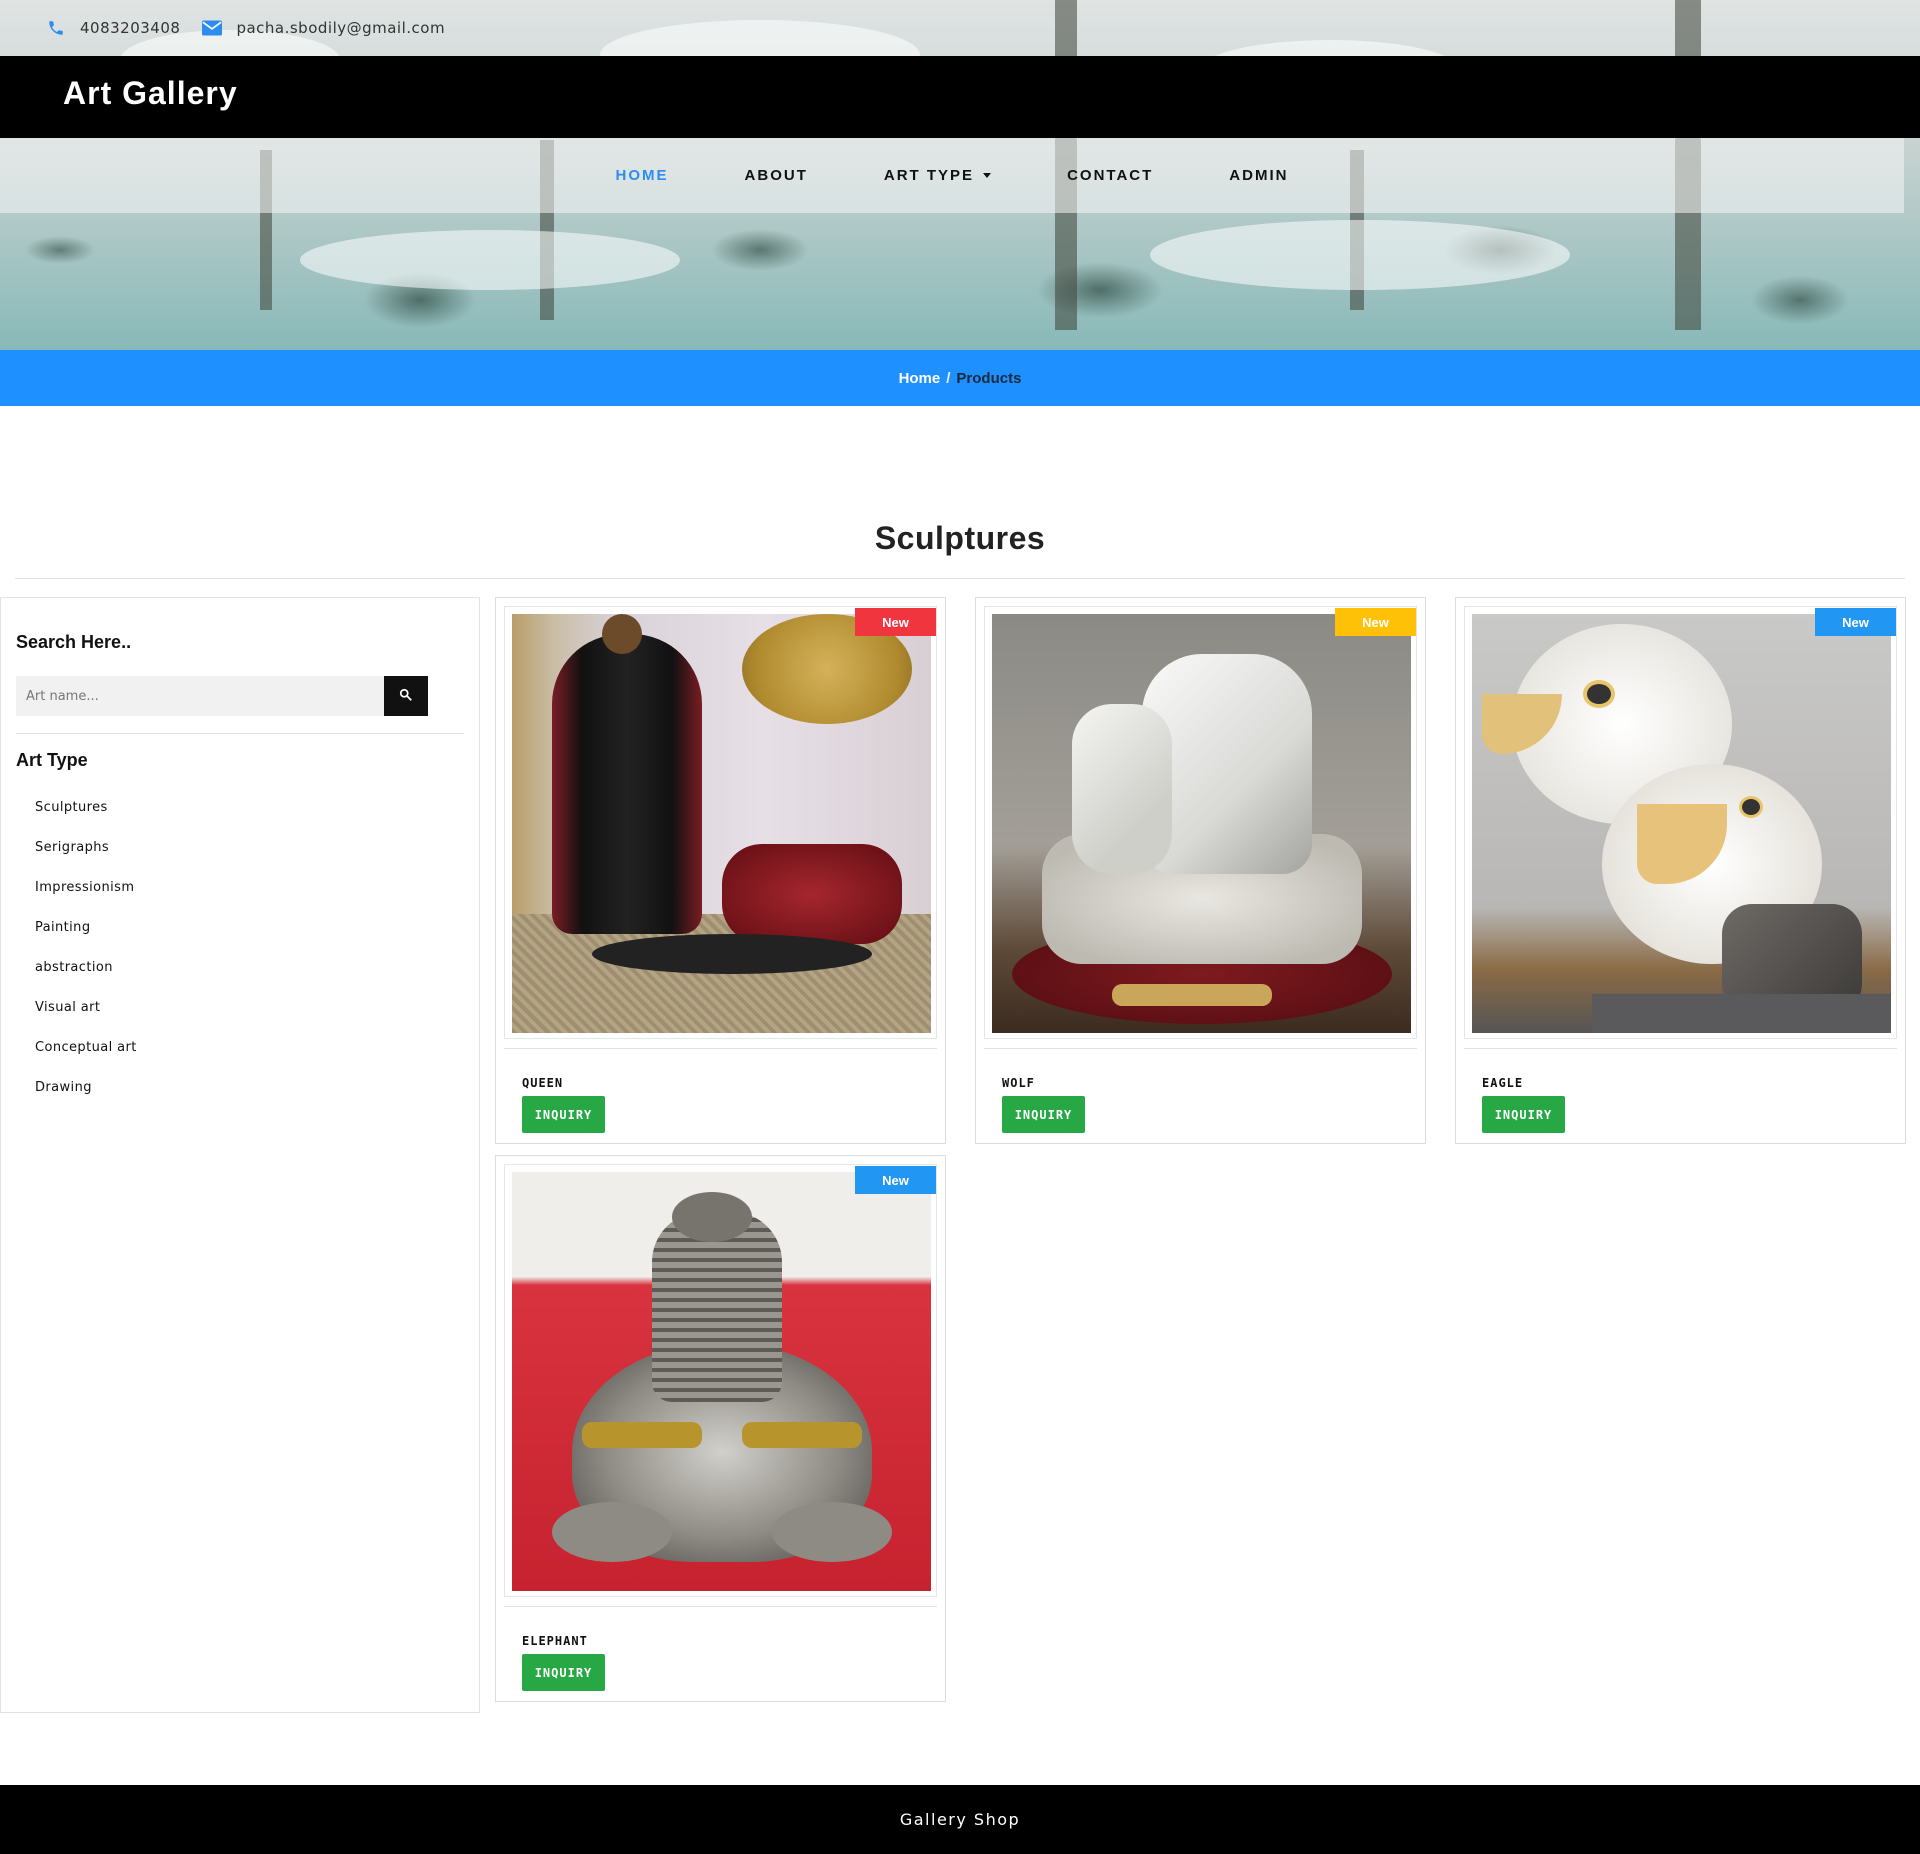 The height and width of the screenshot is (1854, 1920). I want to click on art-type-item-conceptual-art: Conceptual art, so click(86, 1060).